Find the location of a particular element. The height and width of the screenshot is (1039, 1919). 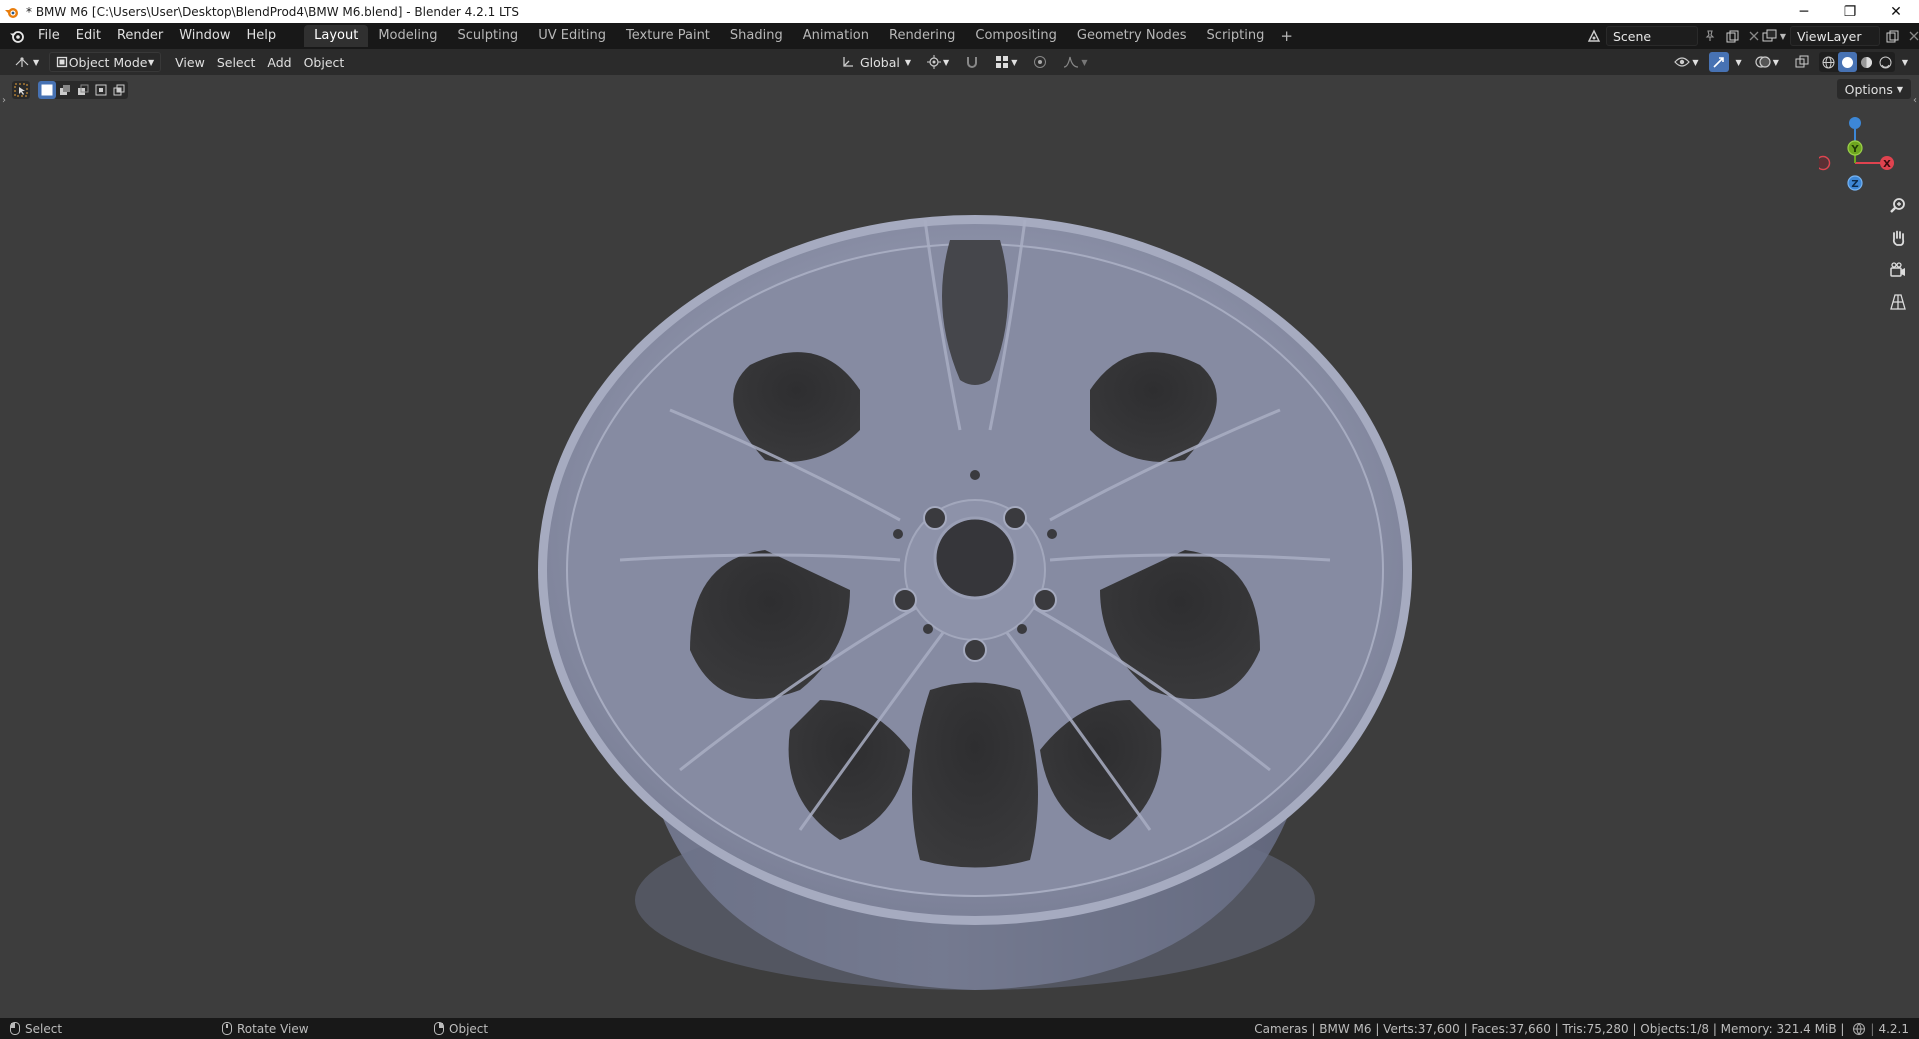

select-extend-button is located at coordinates (65, 90).